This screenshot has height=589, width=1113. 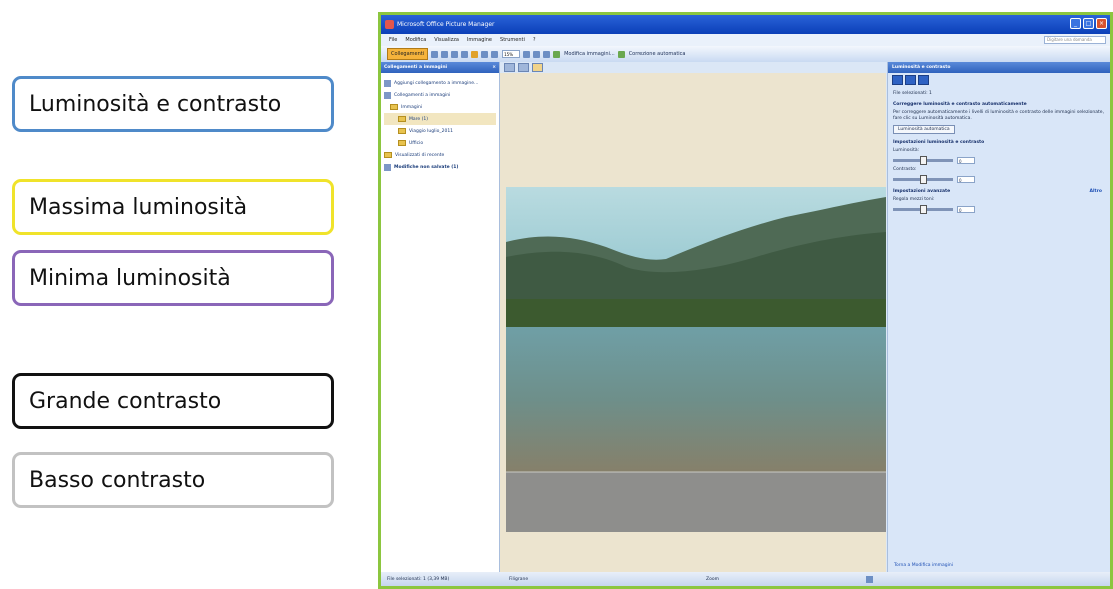 What do you see at coordinates (906, 150) in the screenshot?
I see `brightness-label: Luminosità:` at bounding box center [906, 150].